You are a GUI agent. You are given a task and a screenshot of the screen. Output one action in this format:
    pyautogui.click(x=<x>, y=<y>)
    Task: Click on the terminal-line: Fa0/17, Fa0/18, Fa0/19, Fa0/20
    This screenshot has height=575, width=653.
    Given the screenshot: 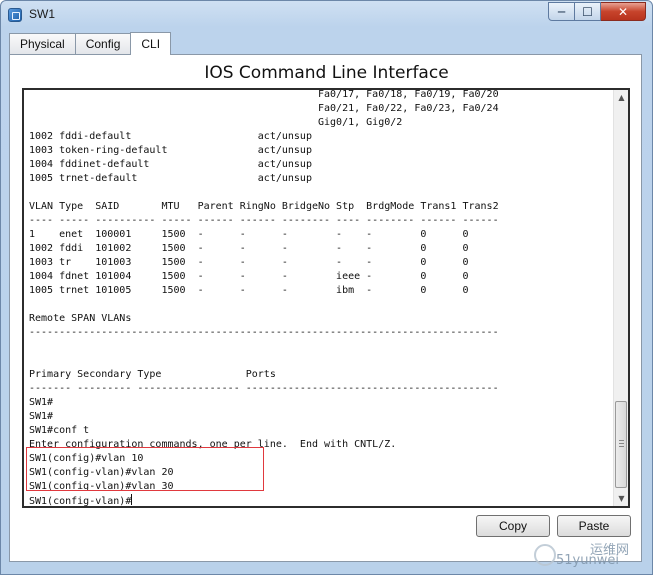 What is the action you would take?
    pyautogui.click(x=264, y=94)
    